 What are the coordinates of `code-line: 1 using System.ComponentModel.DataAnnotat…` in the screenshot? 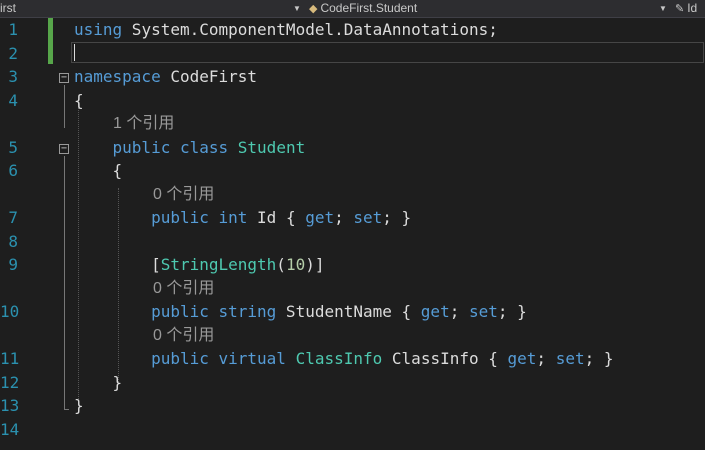 It's located at (352, 29).